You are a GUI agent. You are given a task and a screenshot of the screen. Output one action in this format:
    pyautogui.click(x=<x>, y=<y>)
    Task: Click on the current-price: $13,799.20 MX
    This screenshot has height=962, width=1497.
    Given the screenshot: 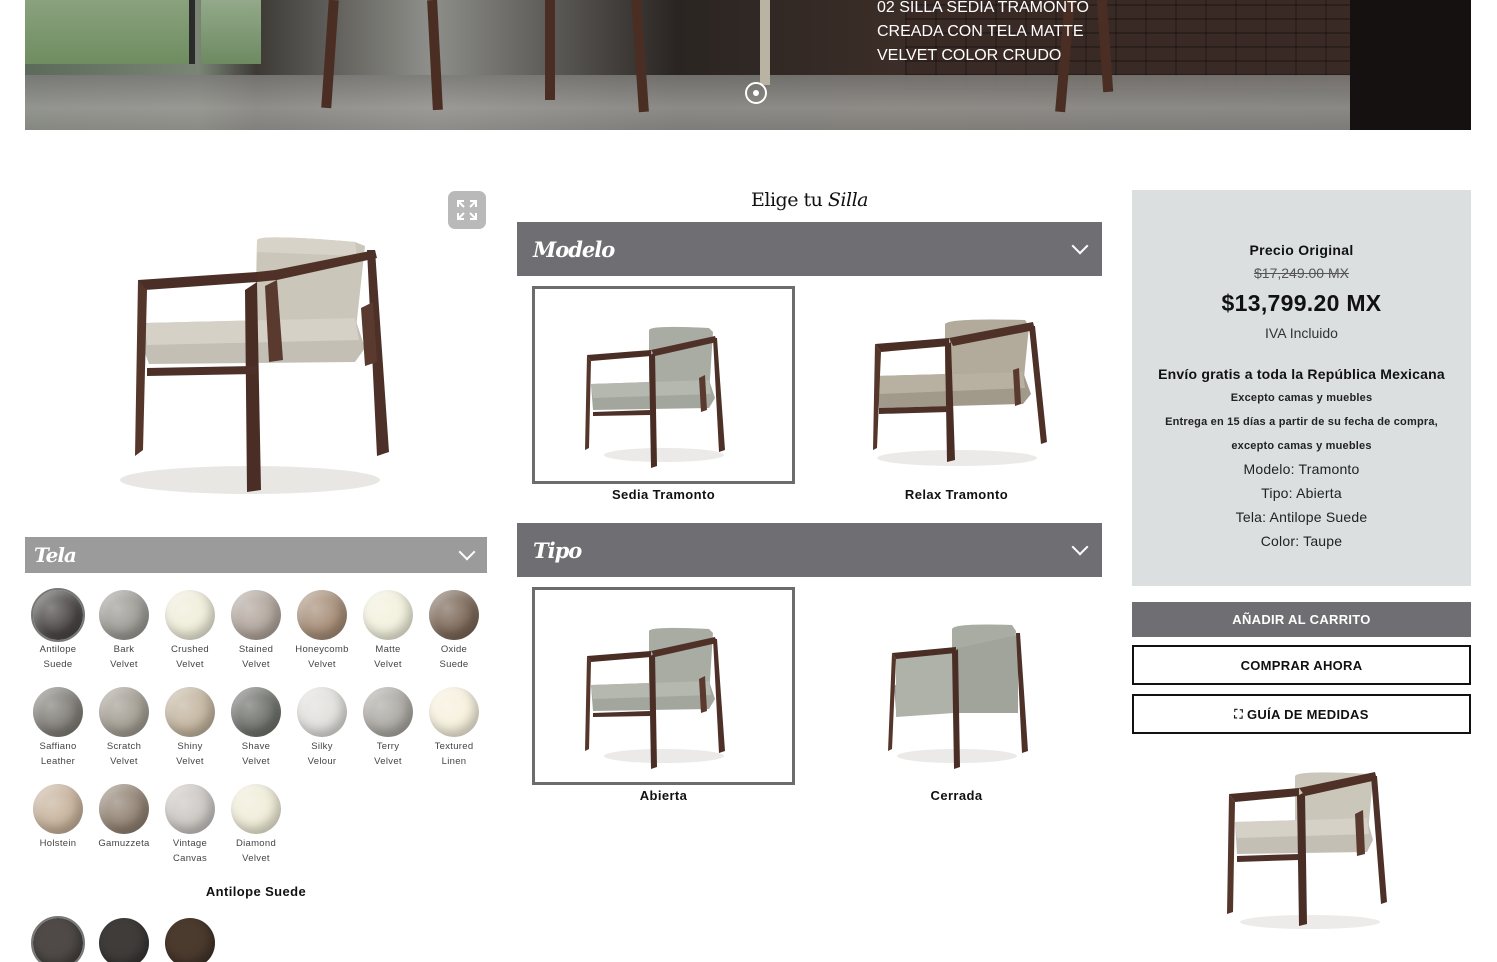 What is the action you would take?
    pyautogui.click(x=1301, y=303)
    